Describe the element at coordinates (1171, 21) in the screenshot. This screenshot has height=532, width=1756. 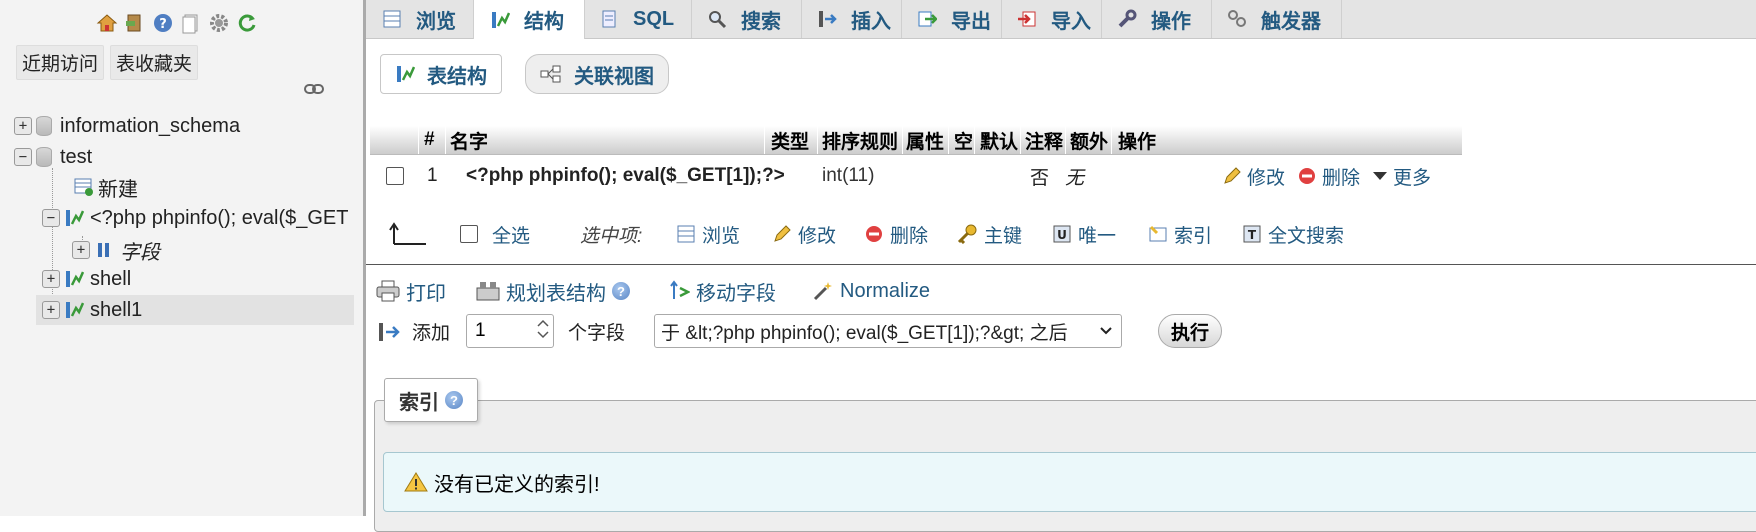
I see `tab-label: 操作` at that location.